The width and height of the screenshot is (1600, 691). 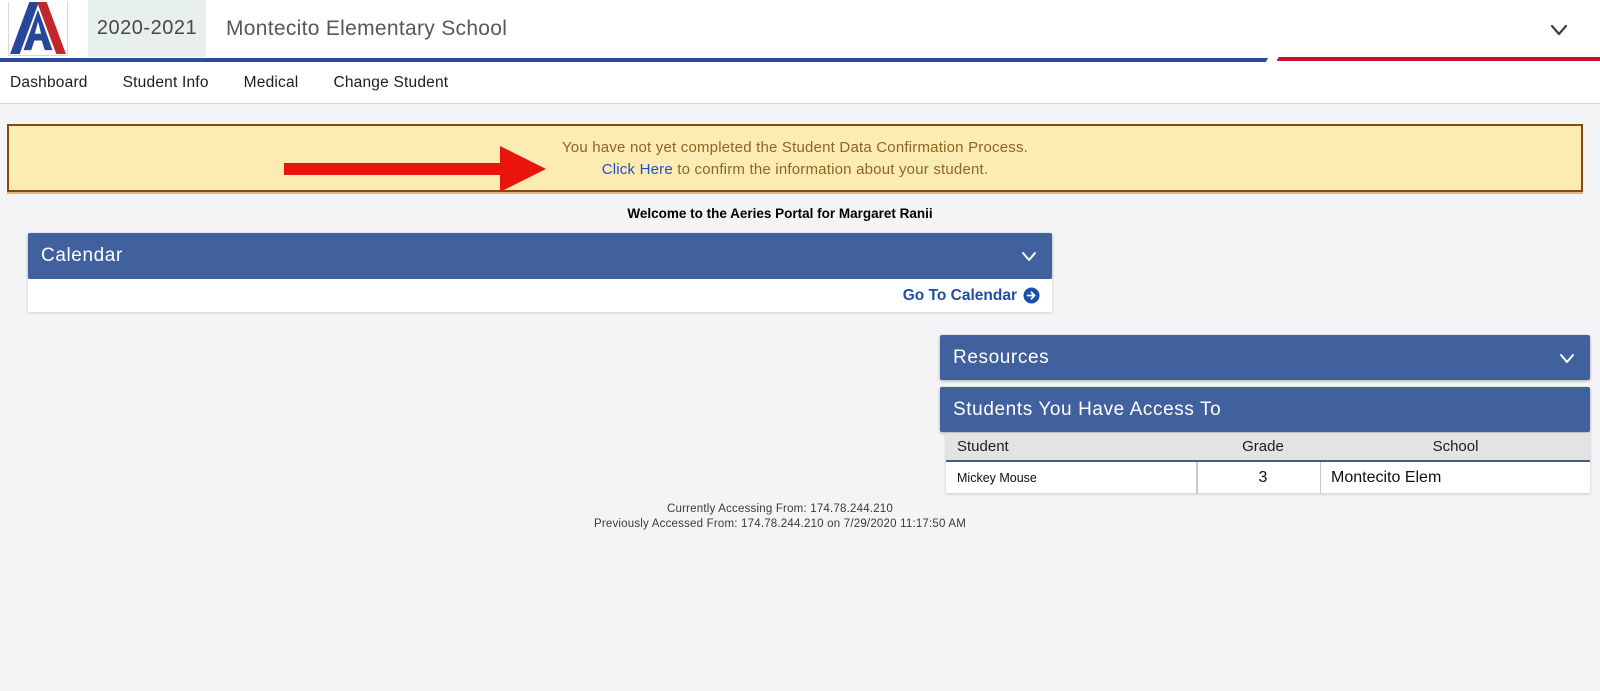 What do you see at coordinates (147, 28) in the screenshot?
I see `school-year-selector: 2020-2021` at bounding box center [147, 28].